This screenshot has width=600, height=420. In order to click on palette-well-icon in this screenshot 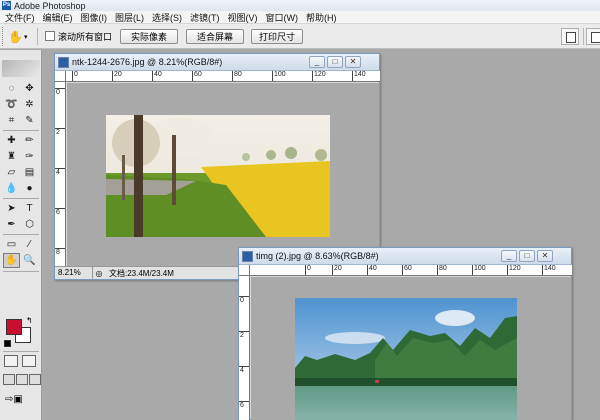, I will do `click(593, 36)`.